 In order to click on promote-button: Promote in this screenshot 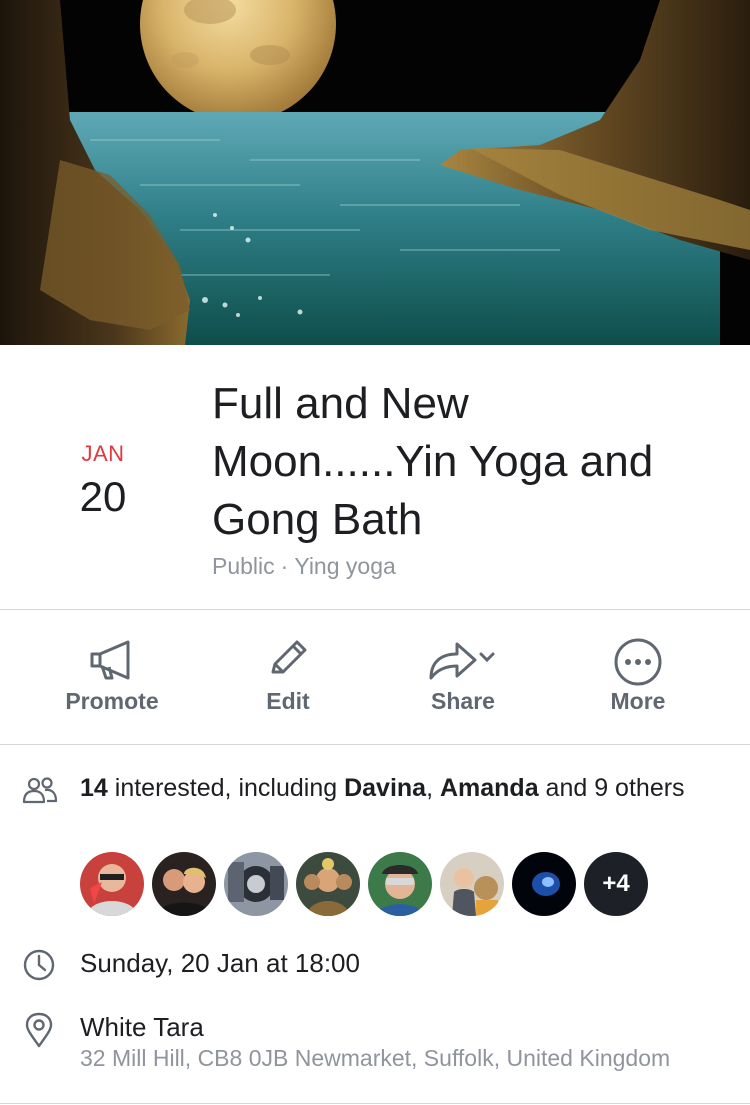, I will do `click(112, 677)`.